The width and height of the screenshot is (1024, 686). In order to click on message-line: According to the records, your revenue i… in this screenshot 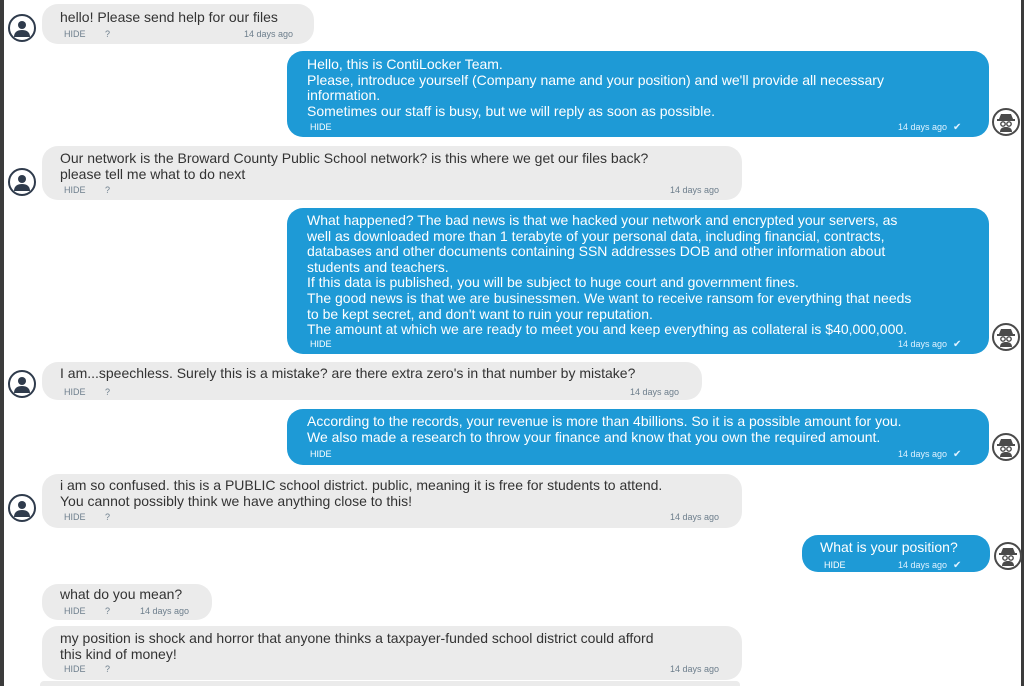, I will do `click(604, 421)`.